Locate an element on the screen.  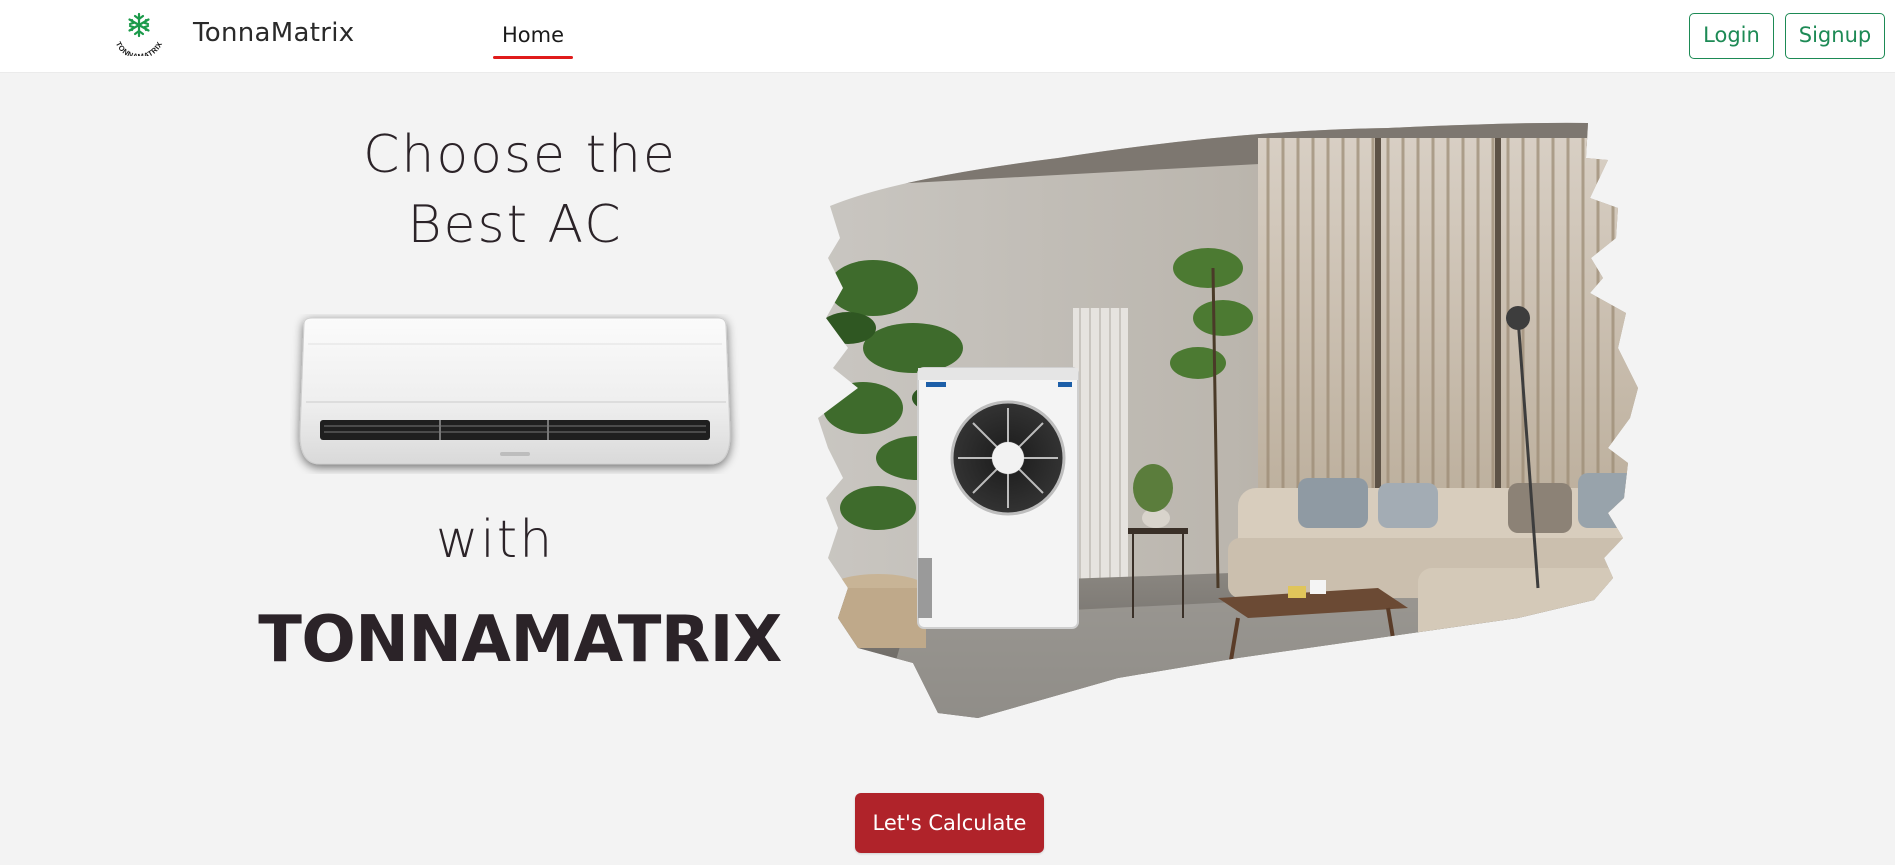
signup-button: Signup is located at coordinates (1835, 36).